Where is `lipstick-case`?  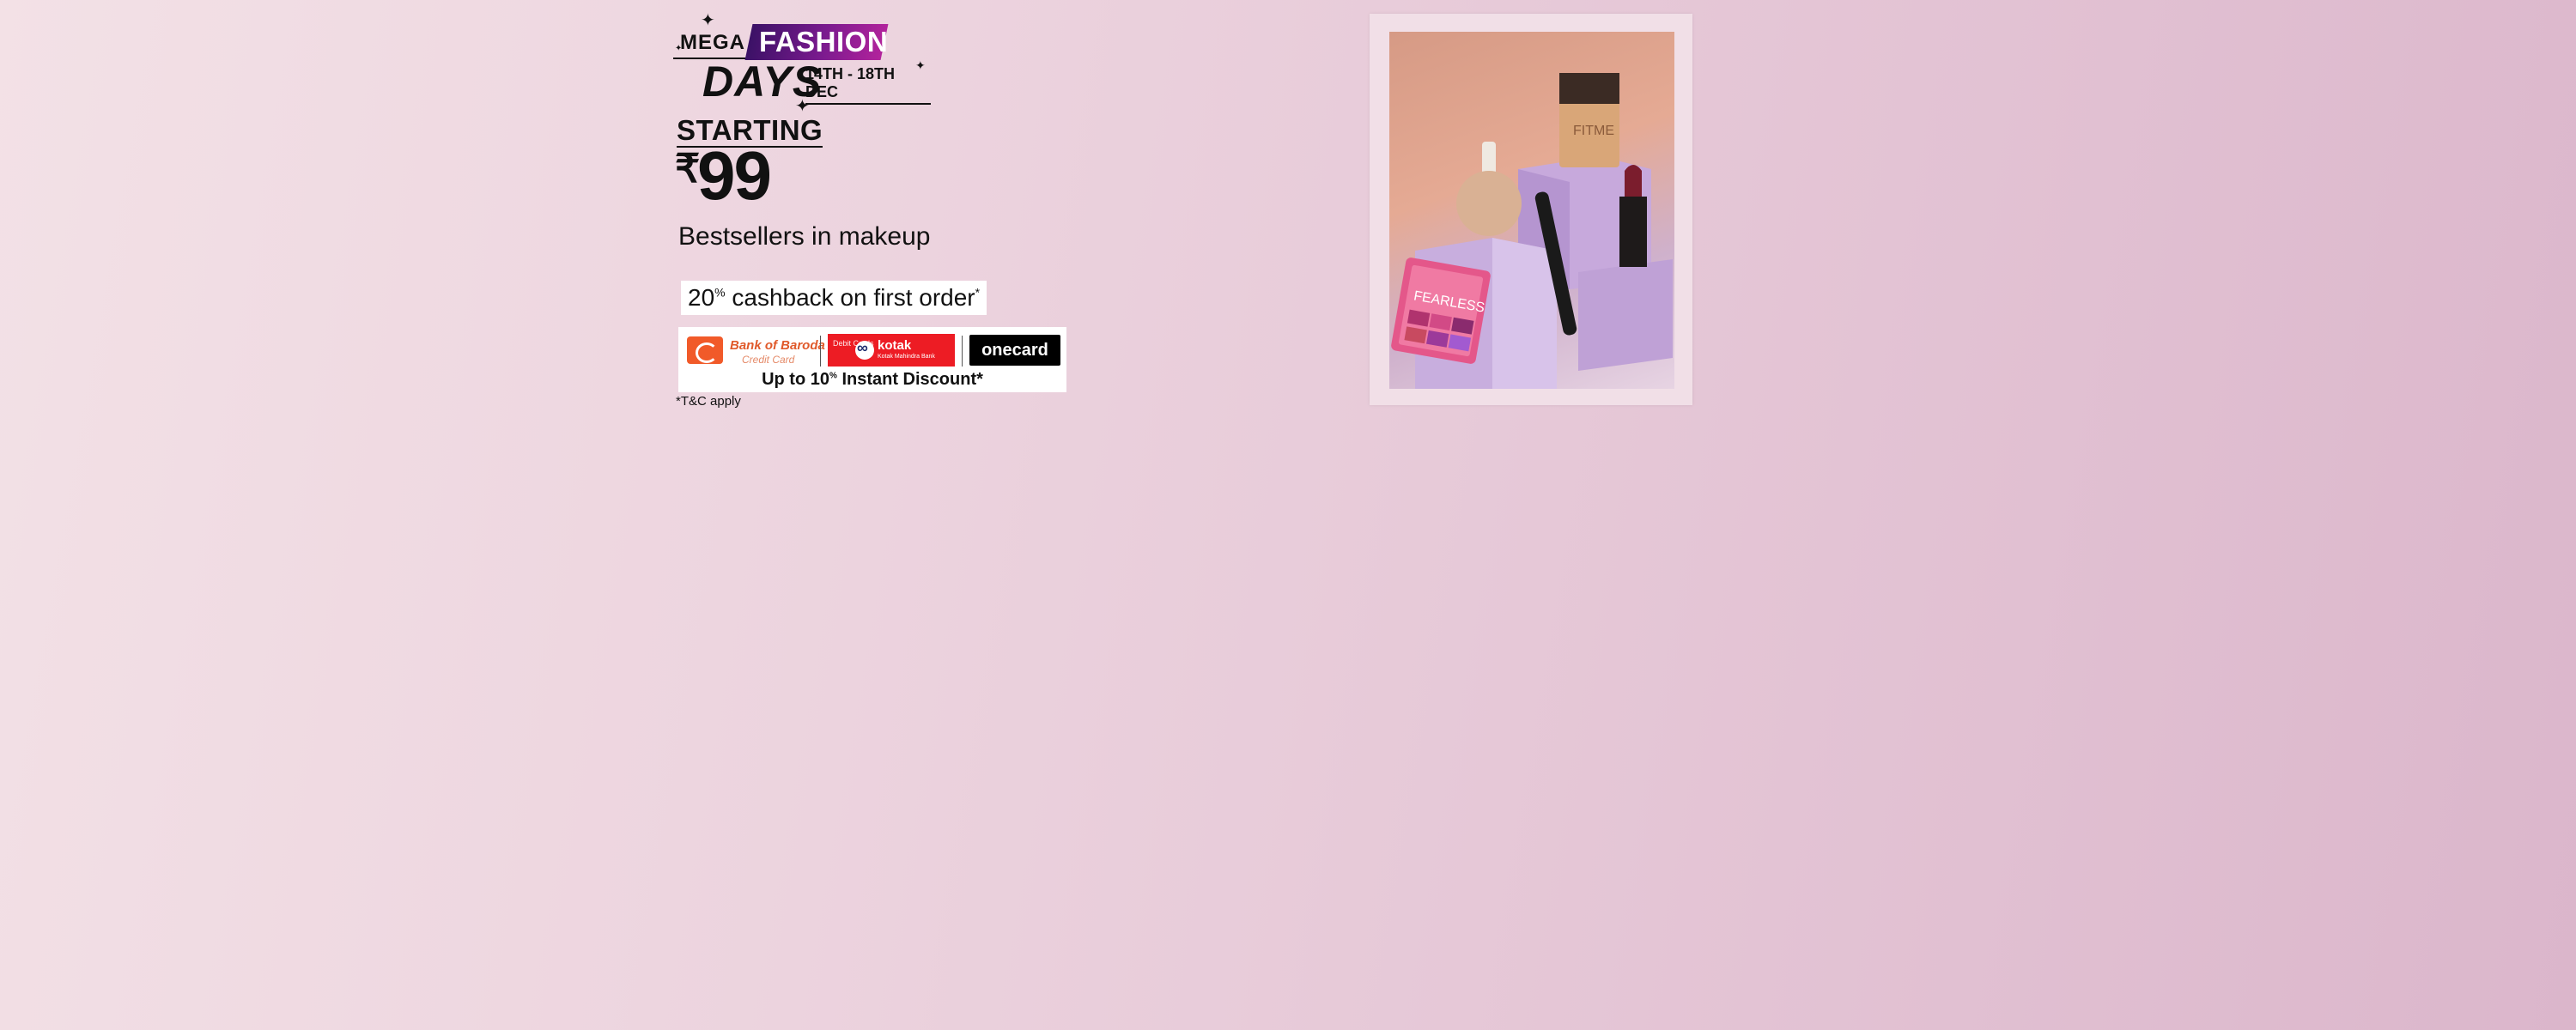
lipstick-case is located at coordinates (1633, 232).